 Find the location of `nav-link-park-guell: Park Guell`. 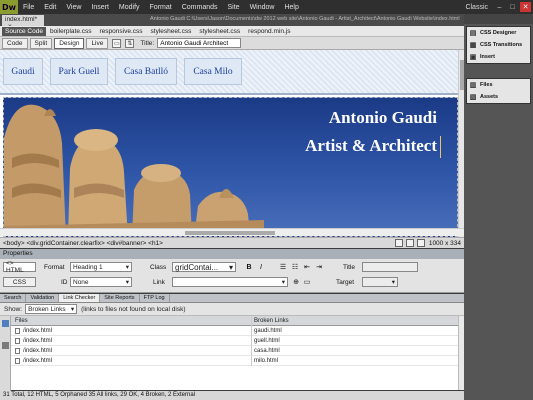

nav-link-park-guell: Park Guell is located at coordinates (79, 71).